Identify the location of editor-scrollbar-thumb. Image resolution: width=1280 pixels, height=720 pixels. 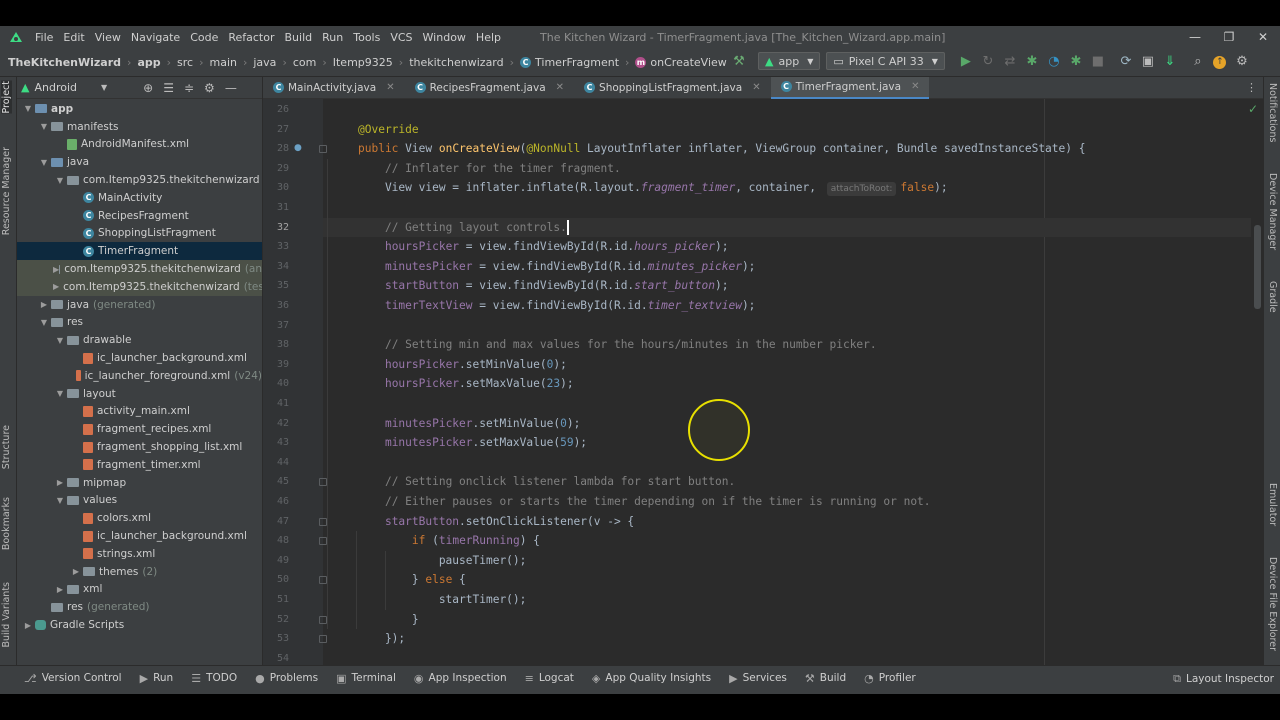
(1257, 267).